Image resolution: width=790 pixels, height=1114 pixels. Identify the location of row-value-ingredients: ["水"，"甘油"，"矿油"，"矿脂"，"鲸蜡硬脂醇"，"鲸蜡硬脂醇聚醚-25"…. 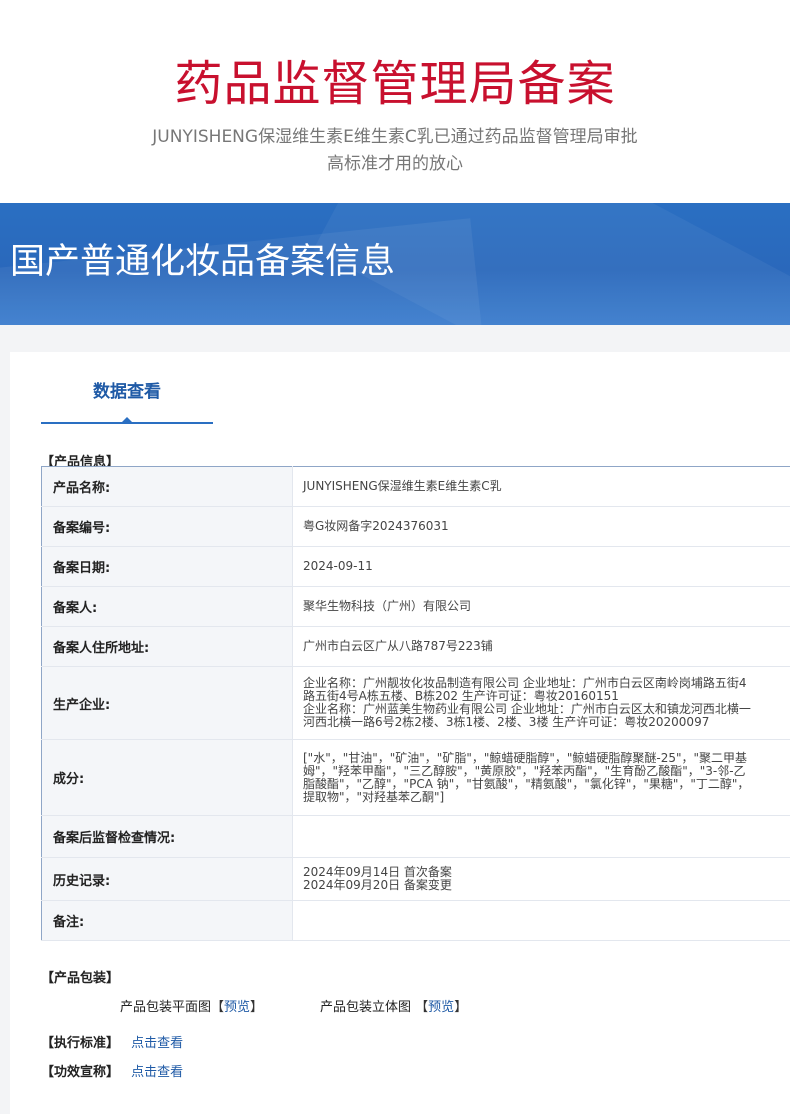
(541, 777).